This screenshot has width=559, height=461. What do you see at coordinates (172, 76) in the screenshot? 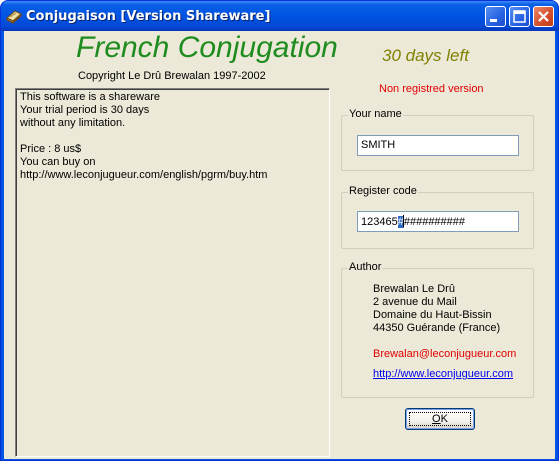
I see `copyright-text: Copyright Le Drû Brewalan 1997-2002` at bounding box center [172, 76].